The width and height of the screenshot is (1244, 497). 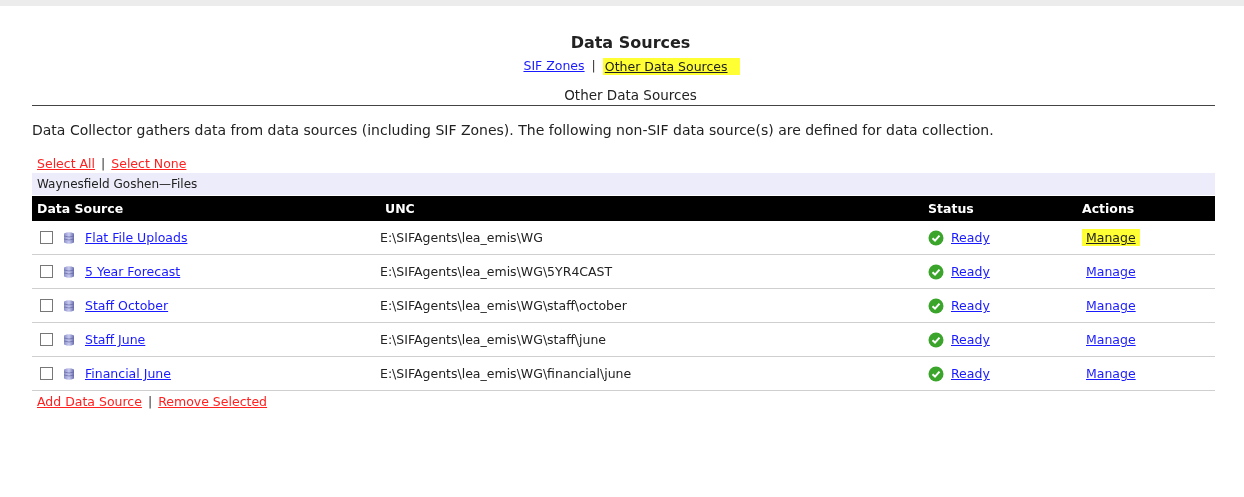 I want to click on data-source-link: Staff June, so click(x=115, y=339).